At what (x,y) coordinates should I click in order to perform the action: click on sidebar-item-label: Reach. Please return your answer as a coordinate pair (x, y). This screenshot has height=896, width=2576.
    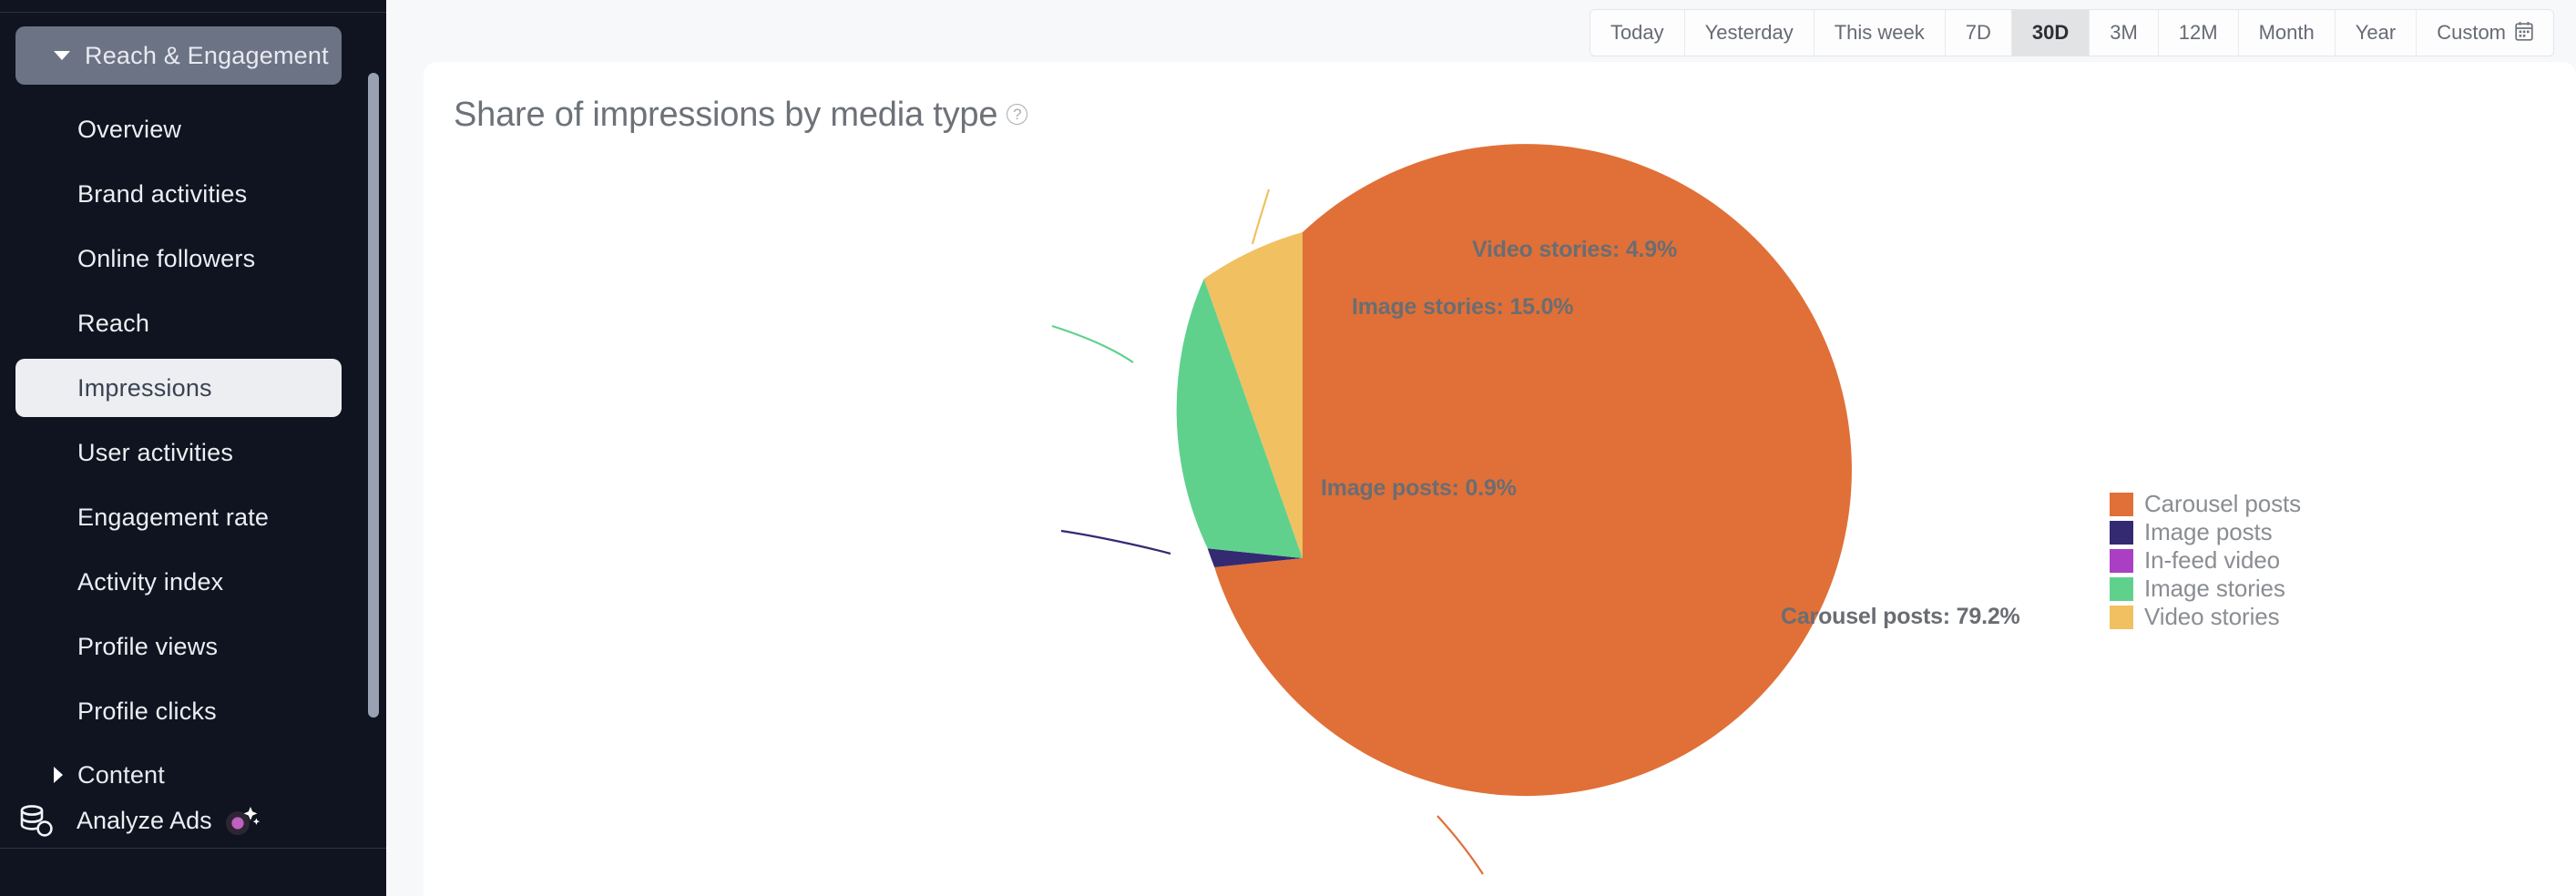
    Looking at the image, I should click on (113, 323).